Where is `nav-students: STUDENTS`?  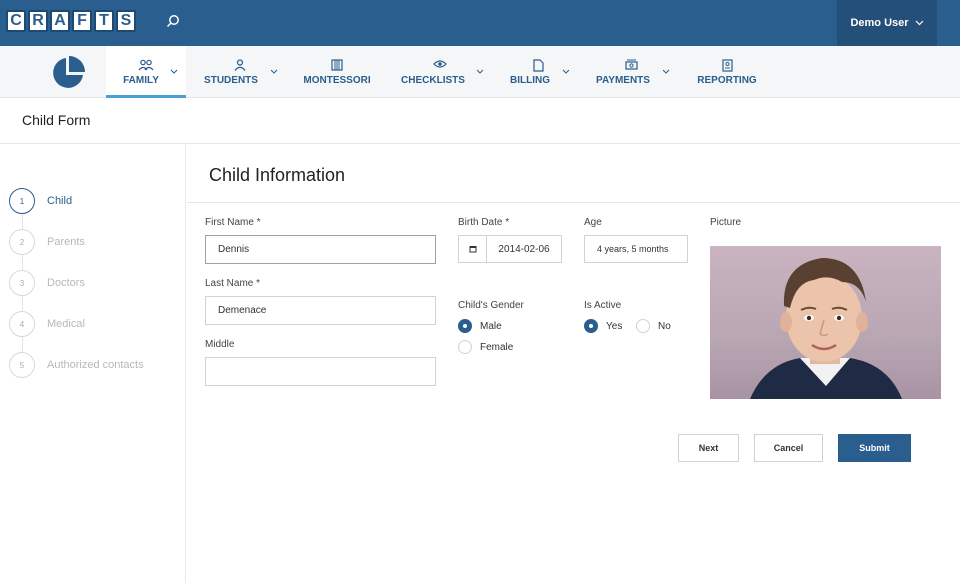
nav-students: STUDENTS is located at coordinates (240, 72).